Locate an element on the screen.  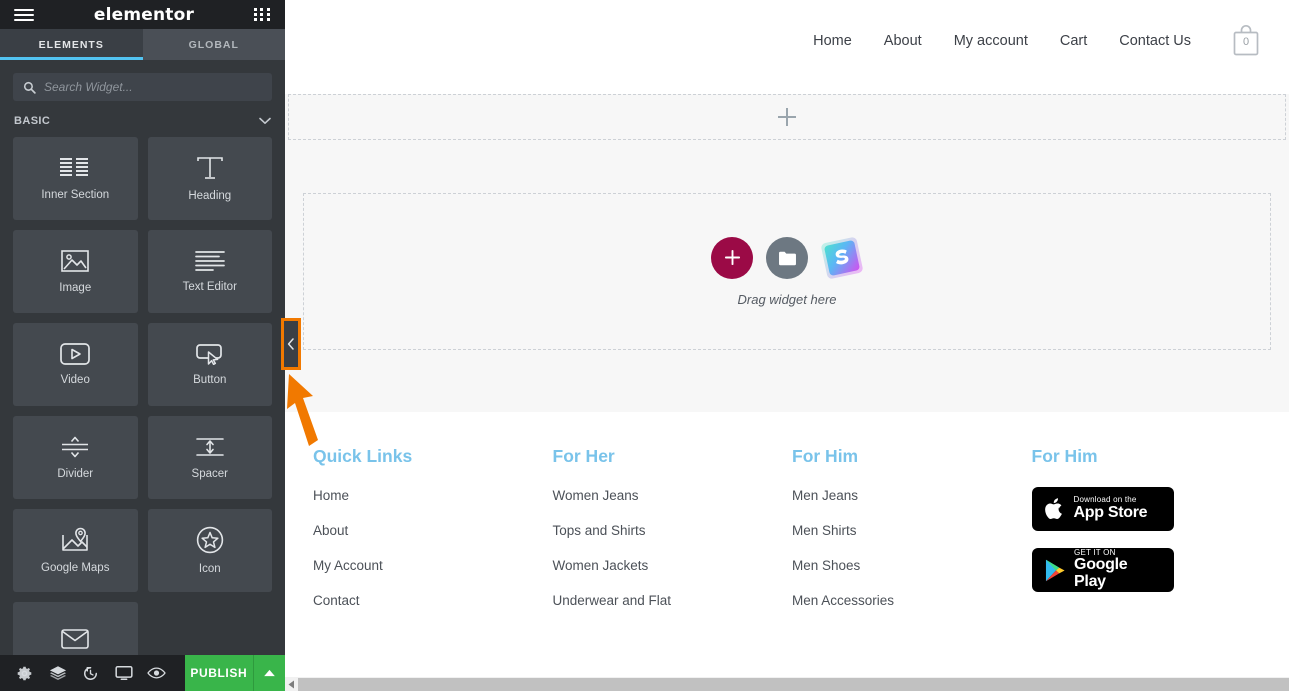
hamburger-icon is located at coordinates (24, 14).